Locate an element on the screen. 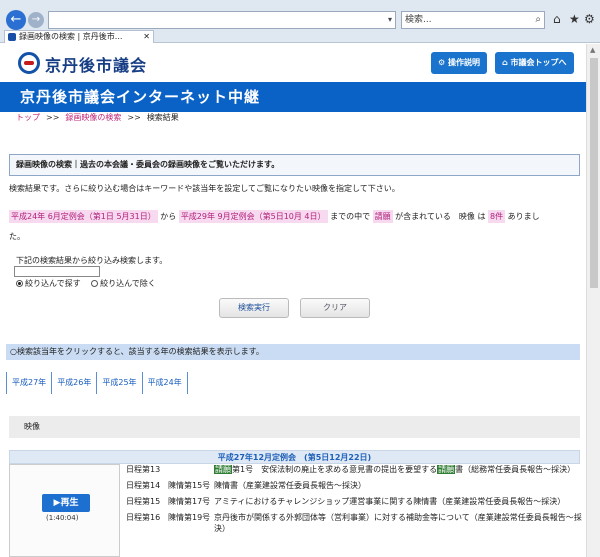  back-arrow-icon: ← is located at coordinates (16, 20).